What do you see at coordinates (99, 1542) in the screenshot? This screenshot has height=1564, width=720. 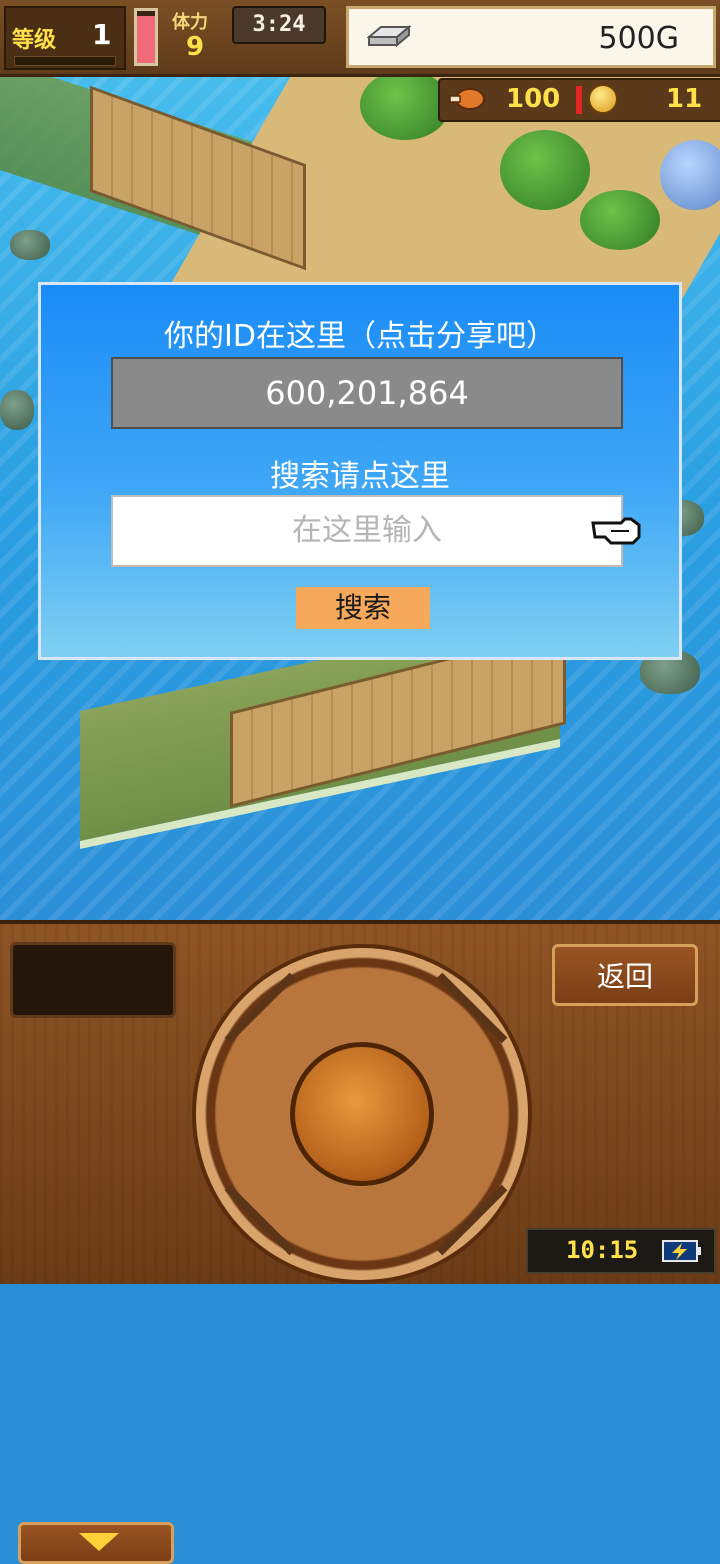 I see `arrow-down-icon` at bounding box center [99, 1542].